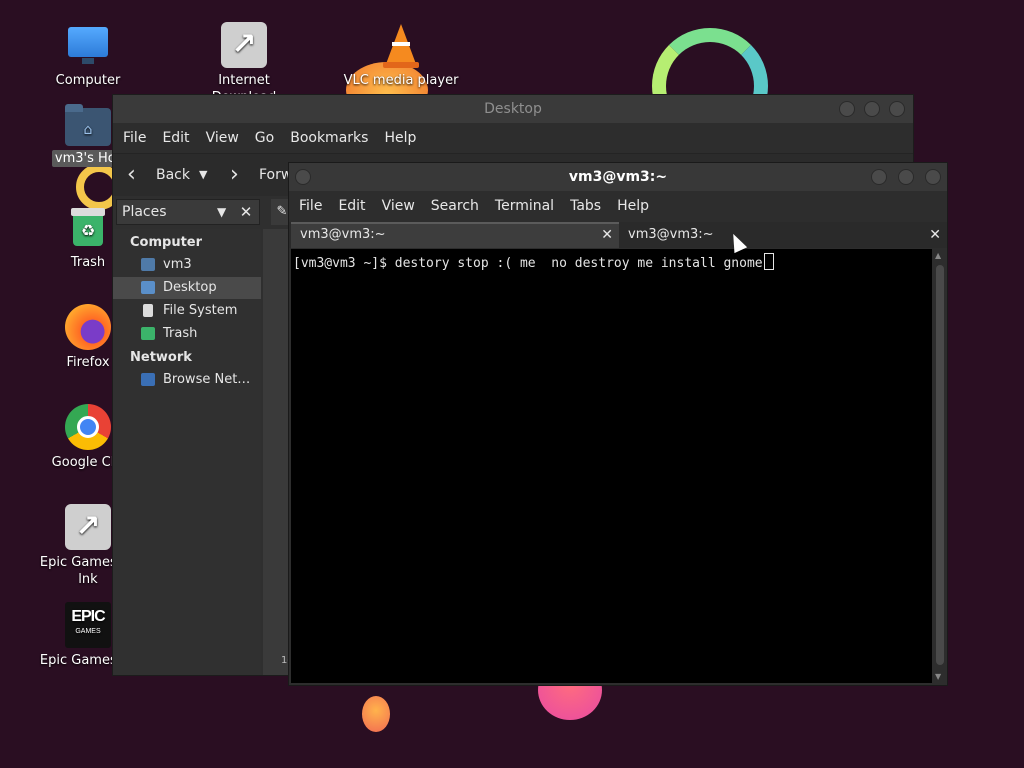 The height and width of the screenshot is (768, 1024). What do you see at coordinates (277, 452) in the screenshot?
I see `file-view-area` at bounding box center [277, 452].